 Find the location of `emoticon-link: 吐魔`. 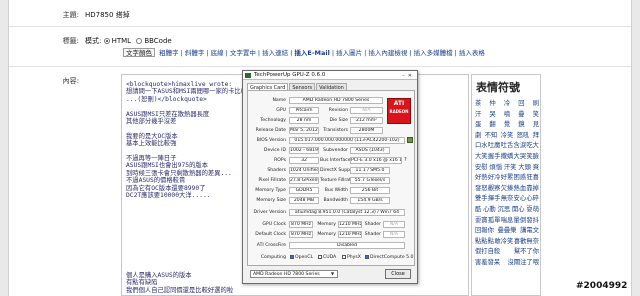

emoticon-link: 吐魔 is located at coordinates (494, 146).